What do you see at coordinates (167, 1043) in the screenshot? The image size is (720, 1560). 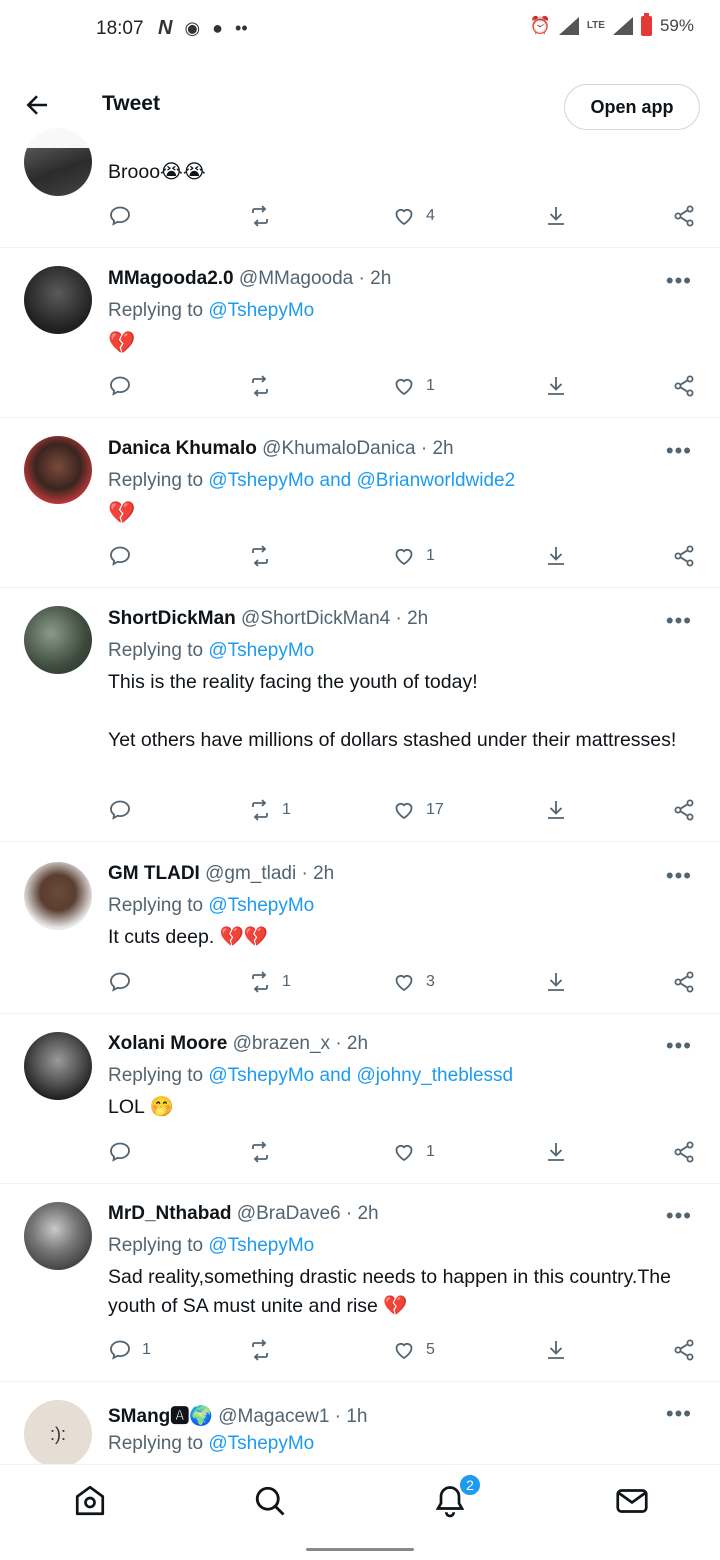 I see `display-name: Xolani Moore` at bounding box center [167, 1043].